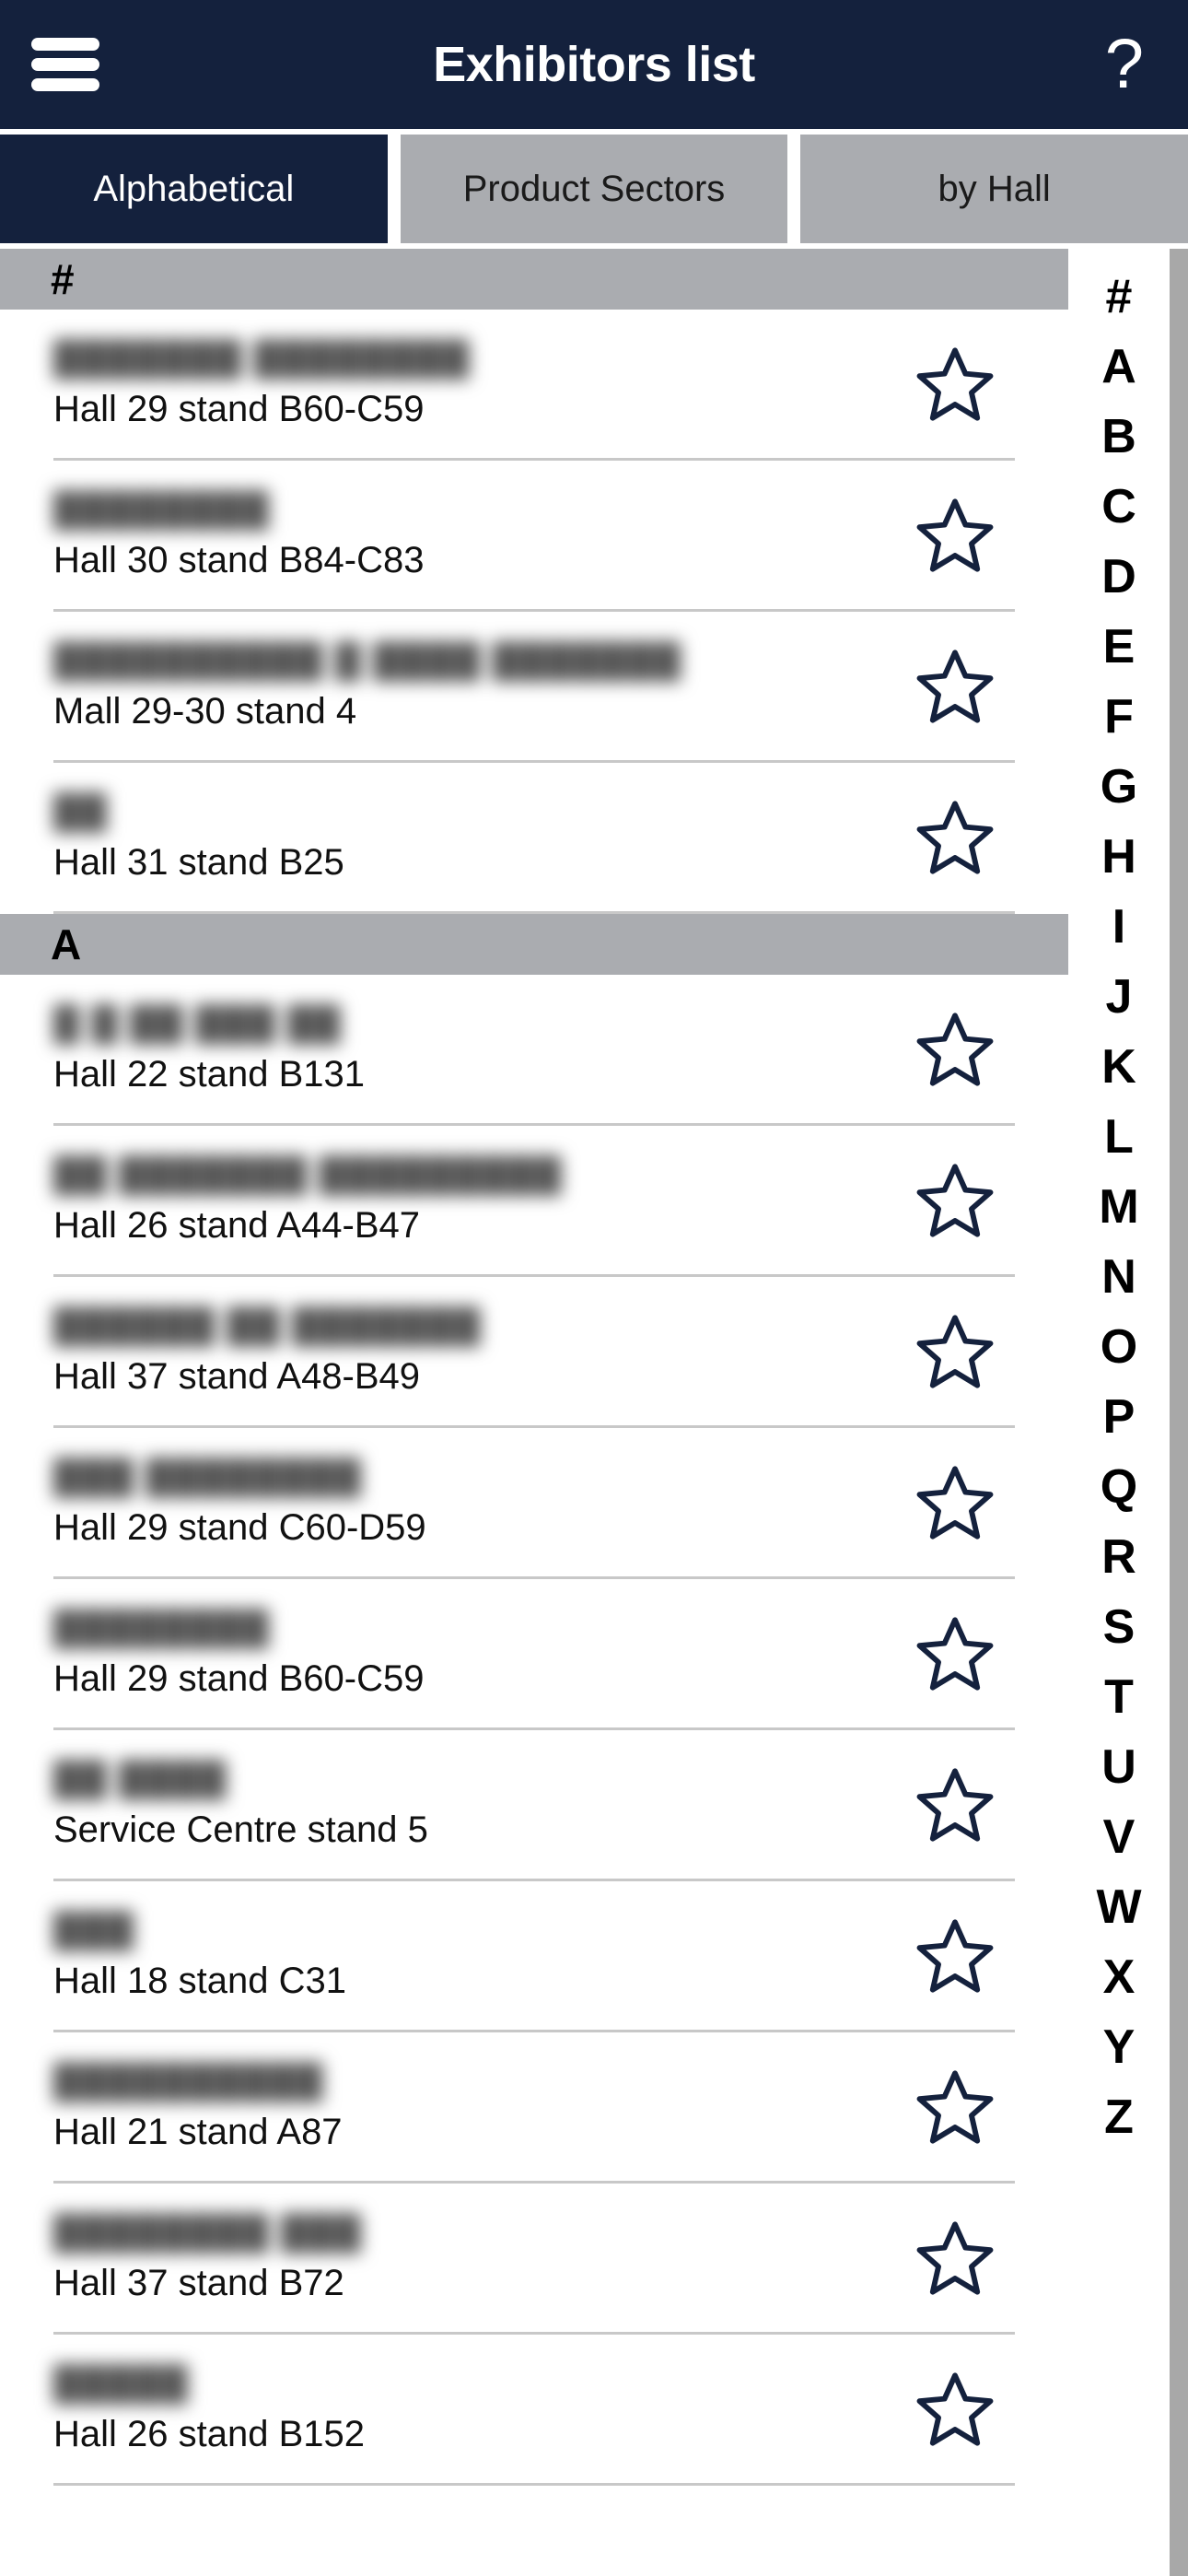  I want to click on exhibitor-name: █ █ ██ ███ ██, so click(197, 1023).